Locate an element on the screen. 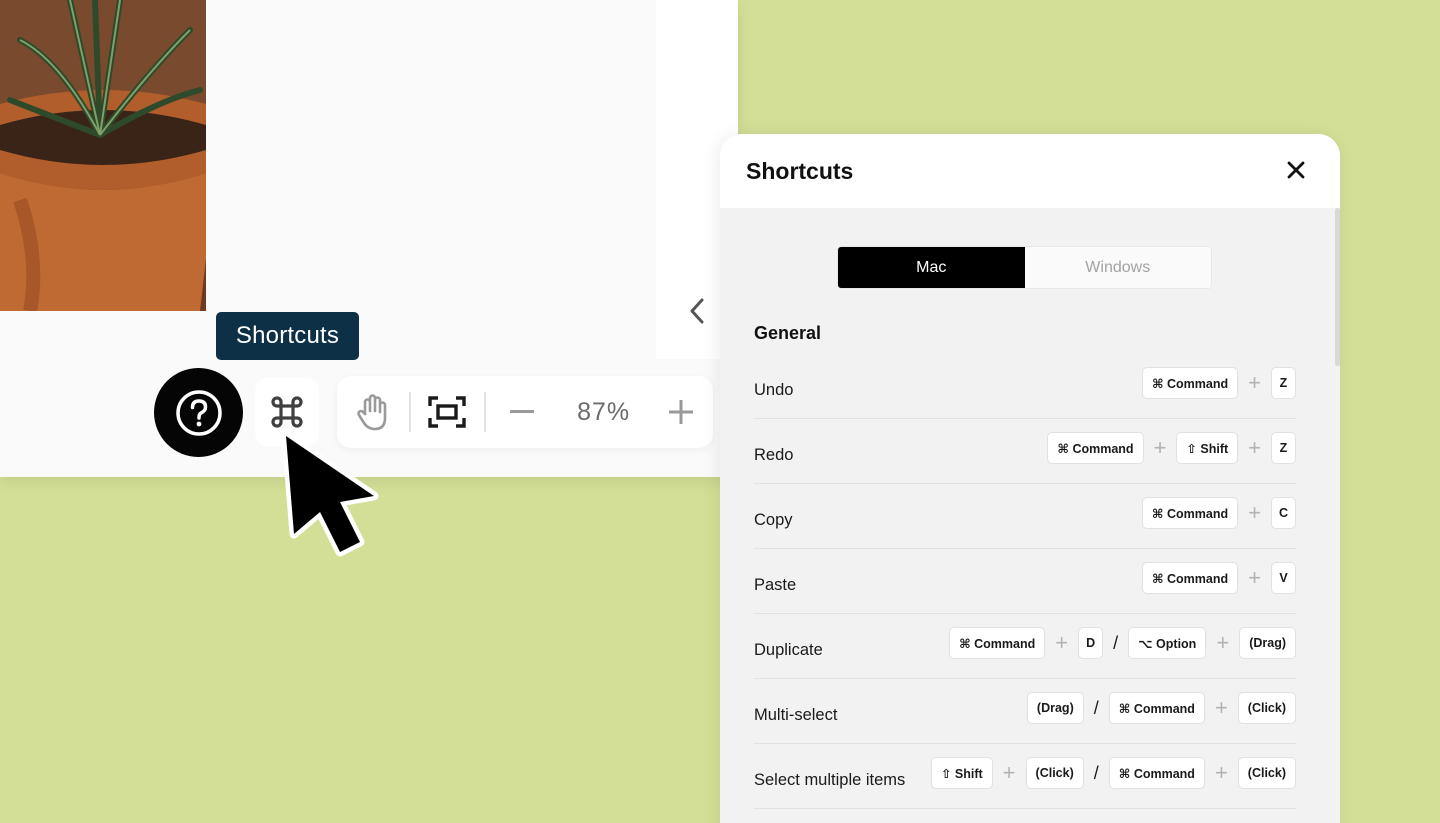  section-heading-general: General is located at coordinates (788, 333).